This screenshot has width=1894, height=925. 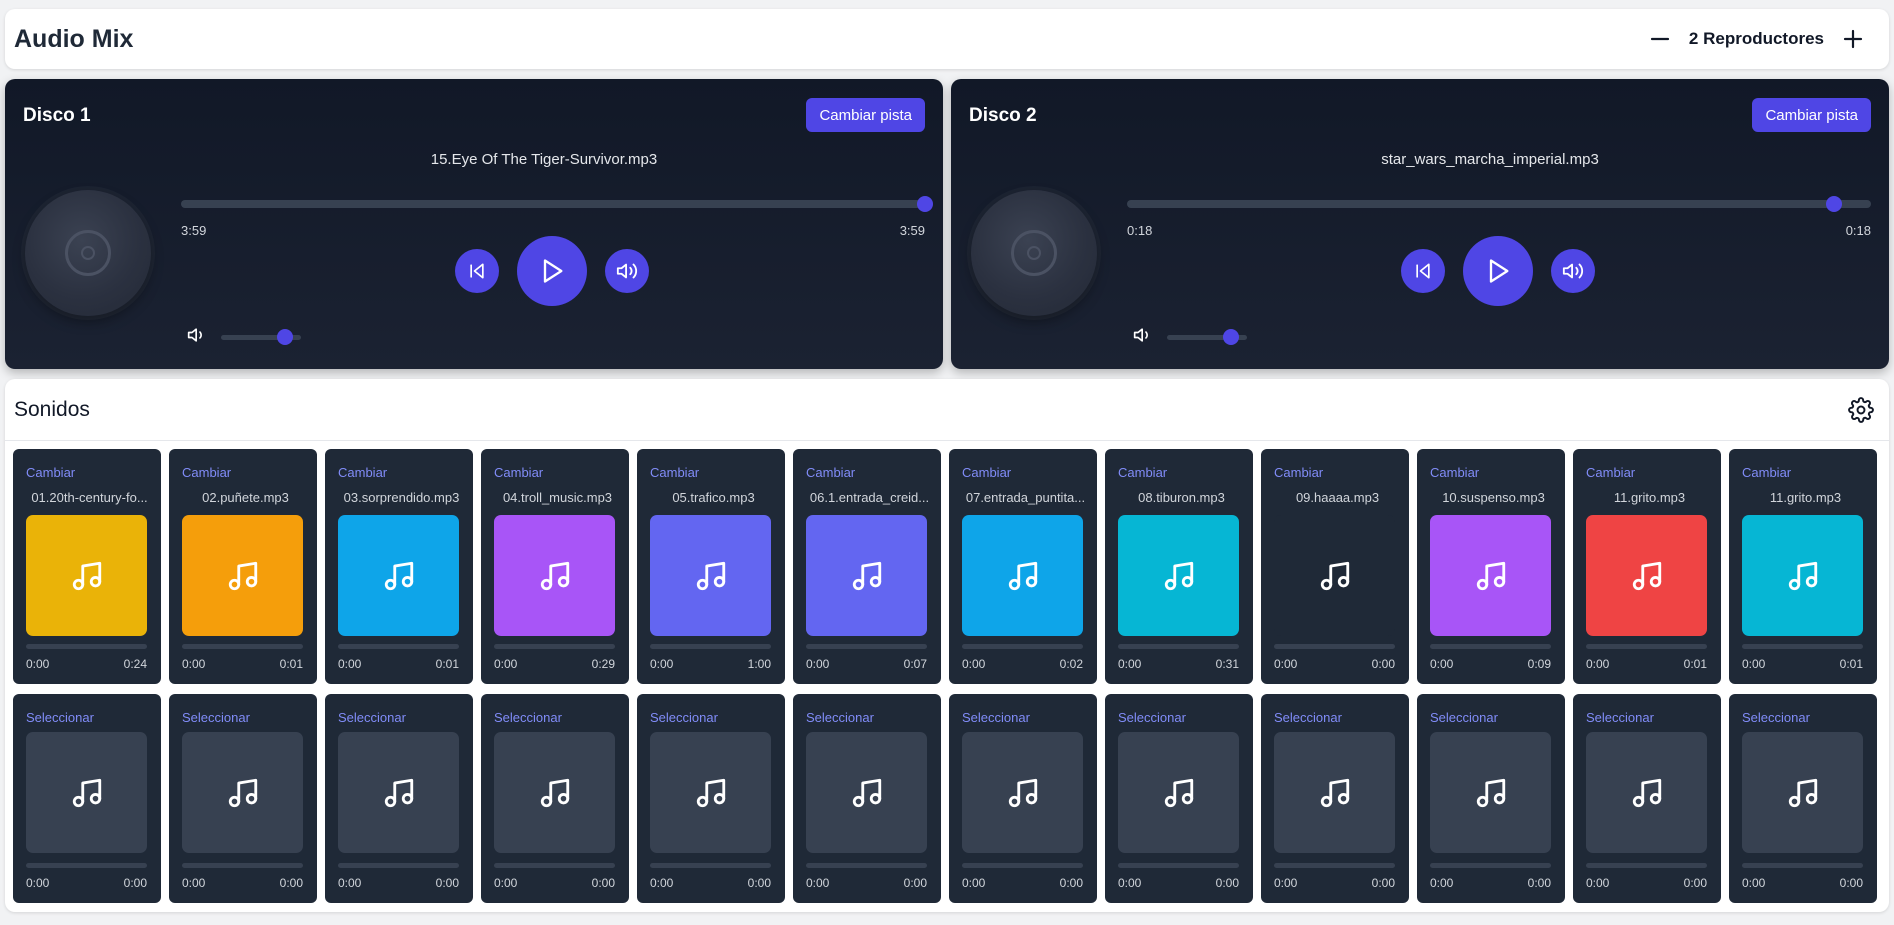 I want to click on remove-player-button, so click(x=1660, y=39).